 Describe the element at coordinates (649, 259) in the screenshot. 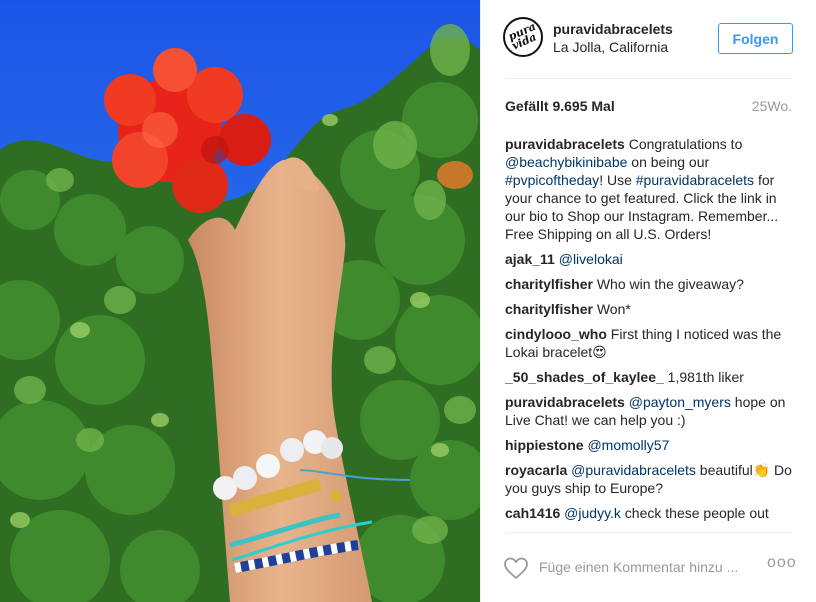

I see `comment-item: ajak_11 @livelokai` at that location.